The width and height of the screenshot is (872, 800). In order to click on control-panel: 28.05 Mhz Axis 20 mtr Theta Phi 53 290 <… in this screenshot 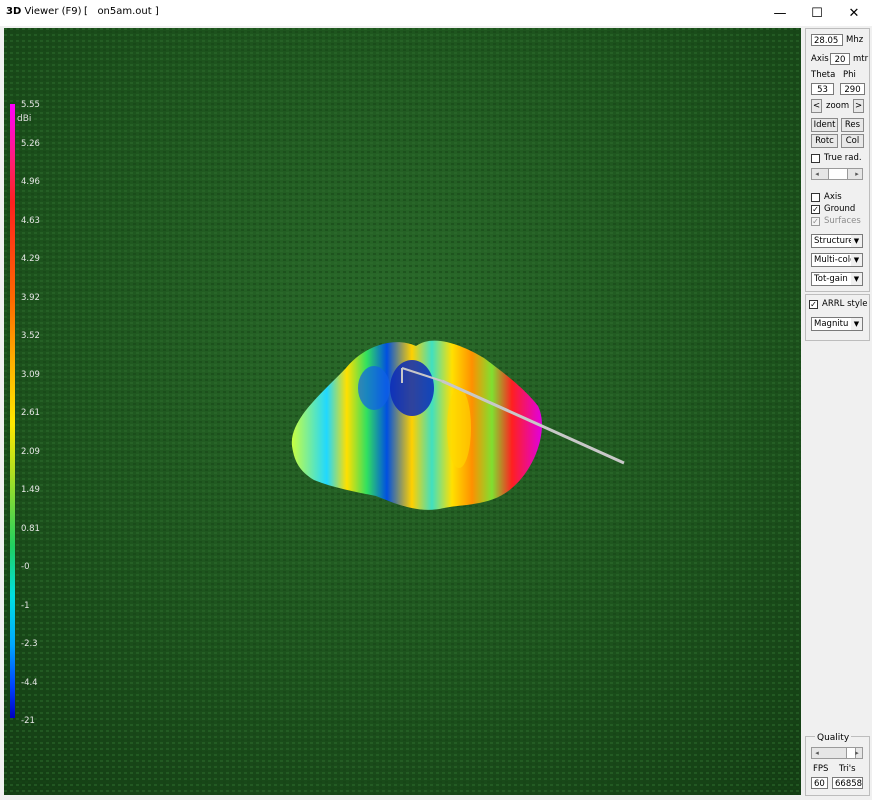, I will do `click(837, 160)`.